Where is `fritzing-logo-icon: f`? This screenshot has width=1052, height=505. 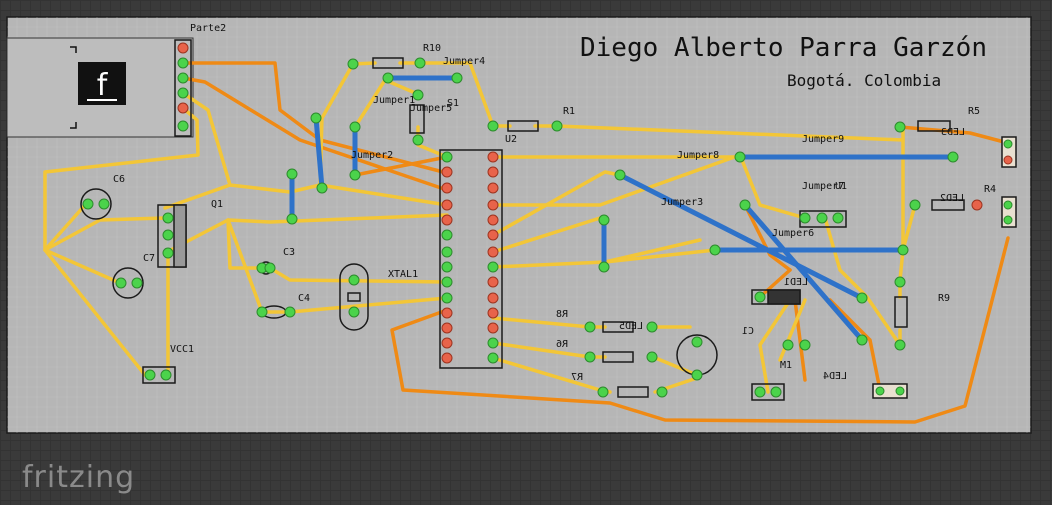 fritzing-logo-icon: f is located at coordinates (102, 83).